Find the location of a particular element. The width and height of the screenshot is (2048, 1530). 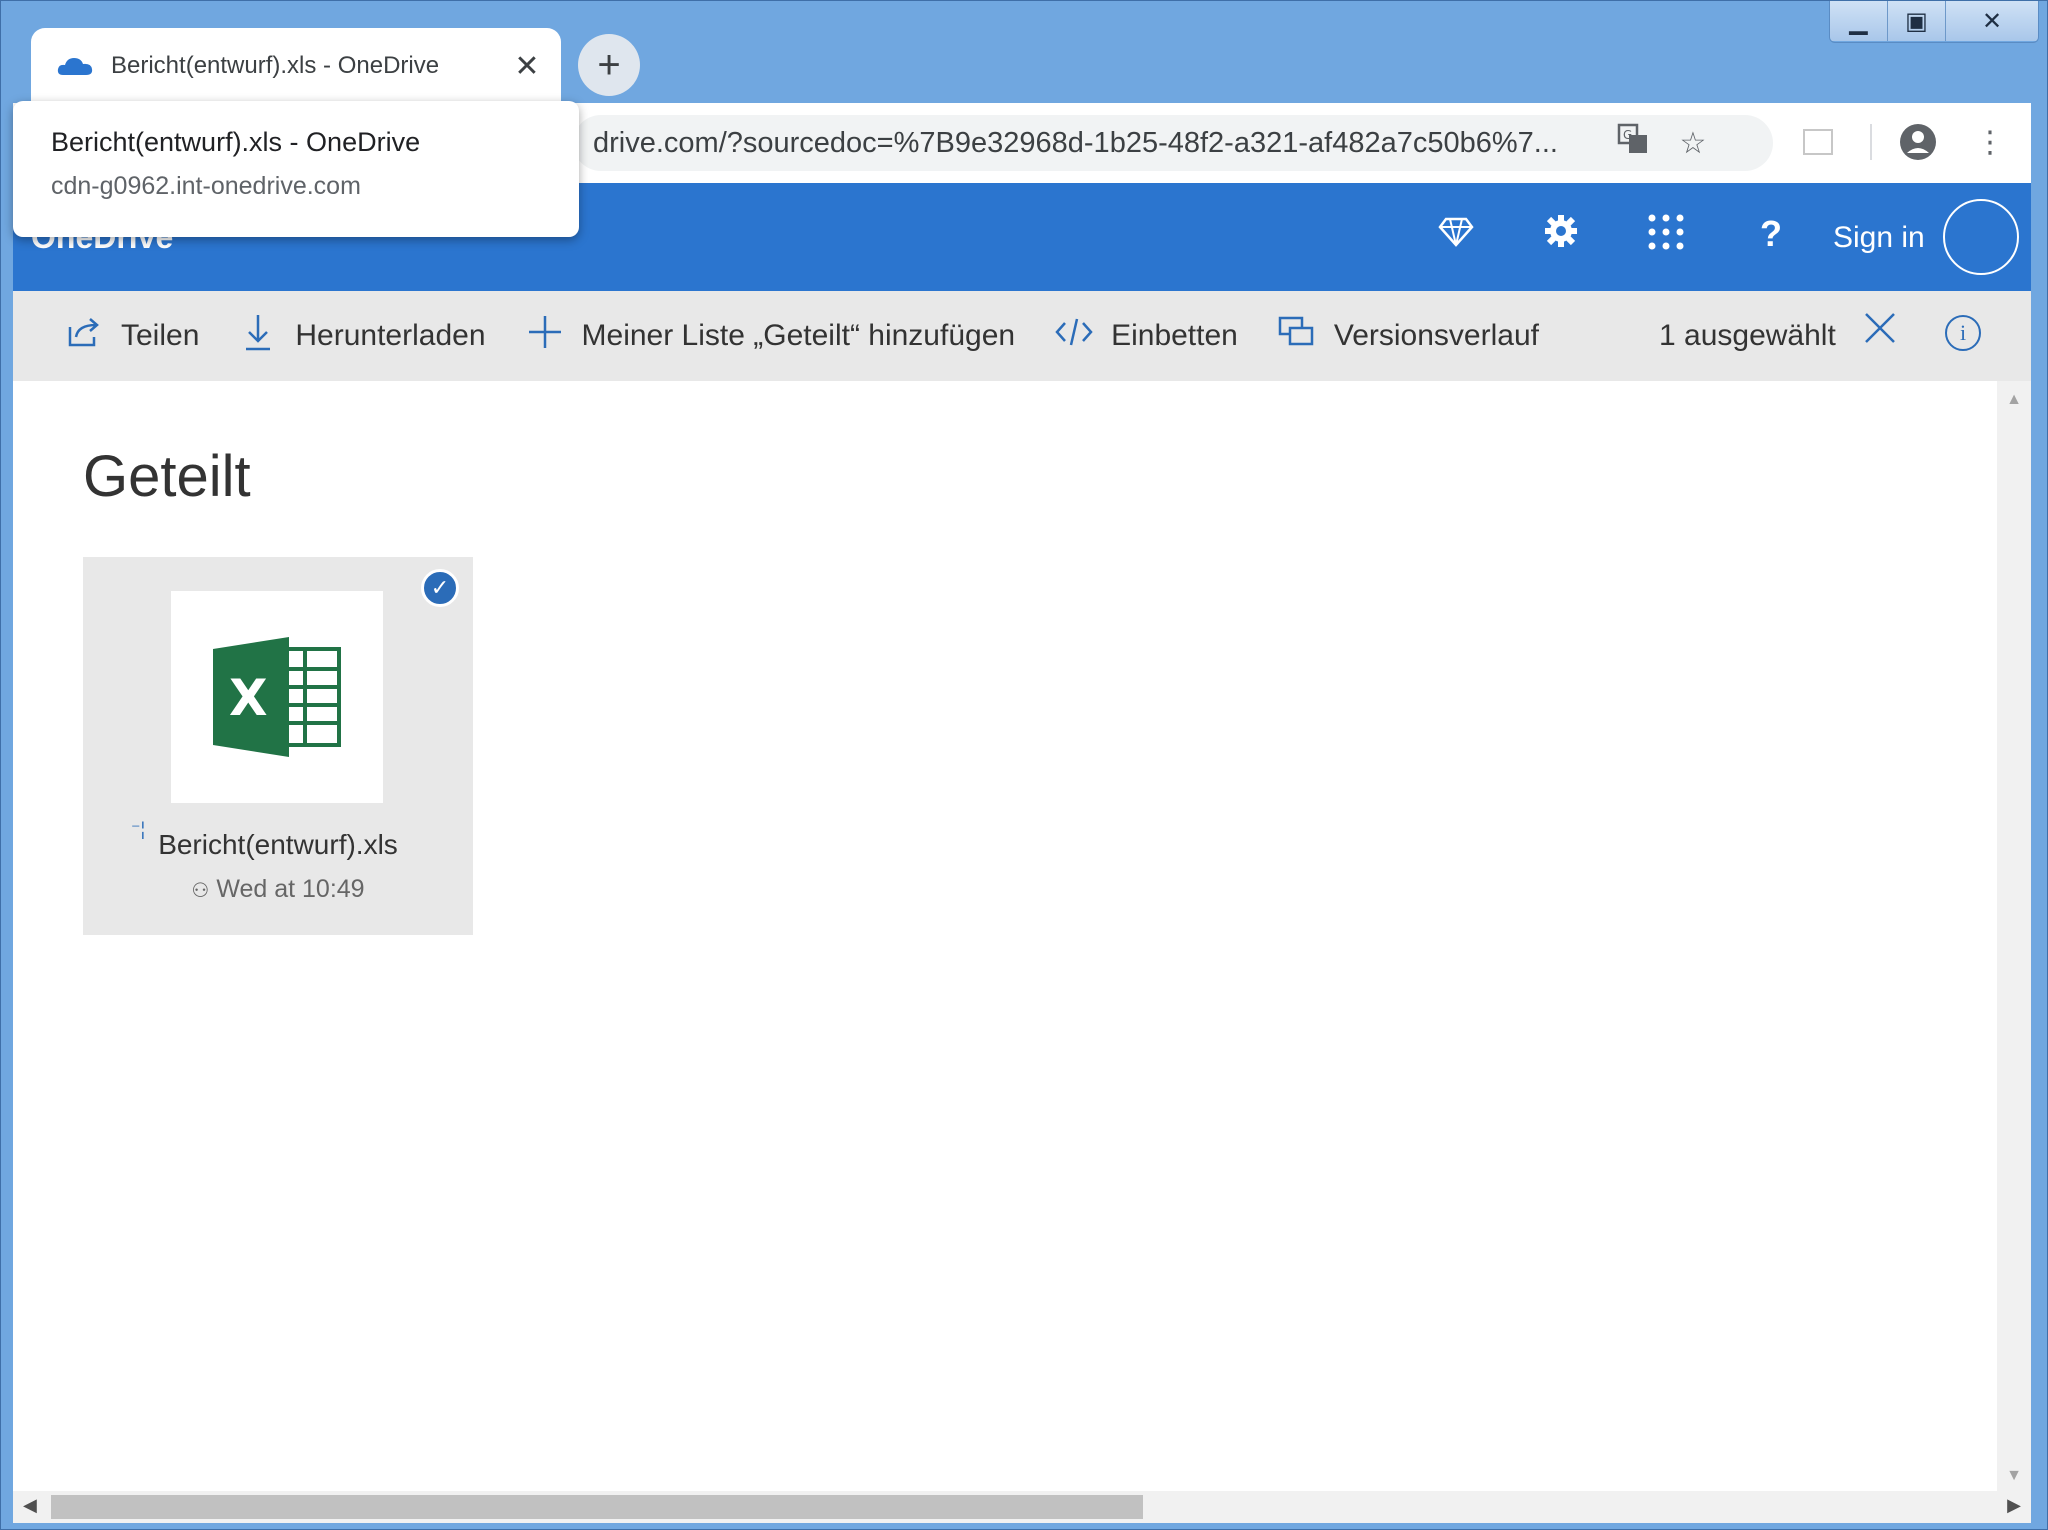

share-button: Teilen is located at coordinates (132, 336).